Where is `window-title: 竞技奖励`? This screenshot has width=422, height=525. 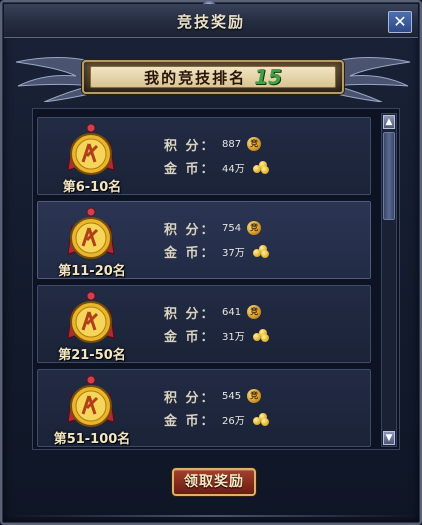
window-title: 竞技奖励 is located at coordinates (210, 22).